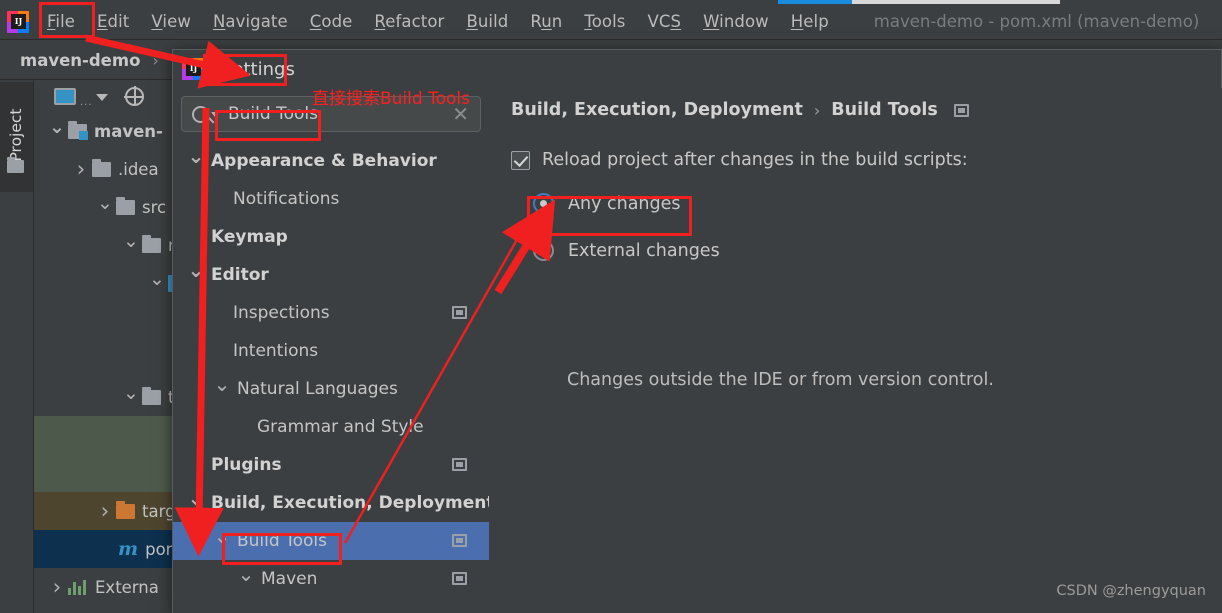 This screenshot has width=1222, height=613. What do you see at coordinates (1036, 21) in the screenshot?
I see `window-title: maven-demo - pom.xml (maven-demo)` at bounding box center [1036, 21].